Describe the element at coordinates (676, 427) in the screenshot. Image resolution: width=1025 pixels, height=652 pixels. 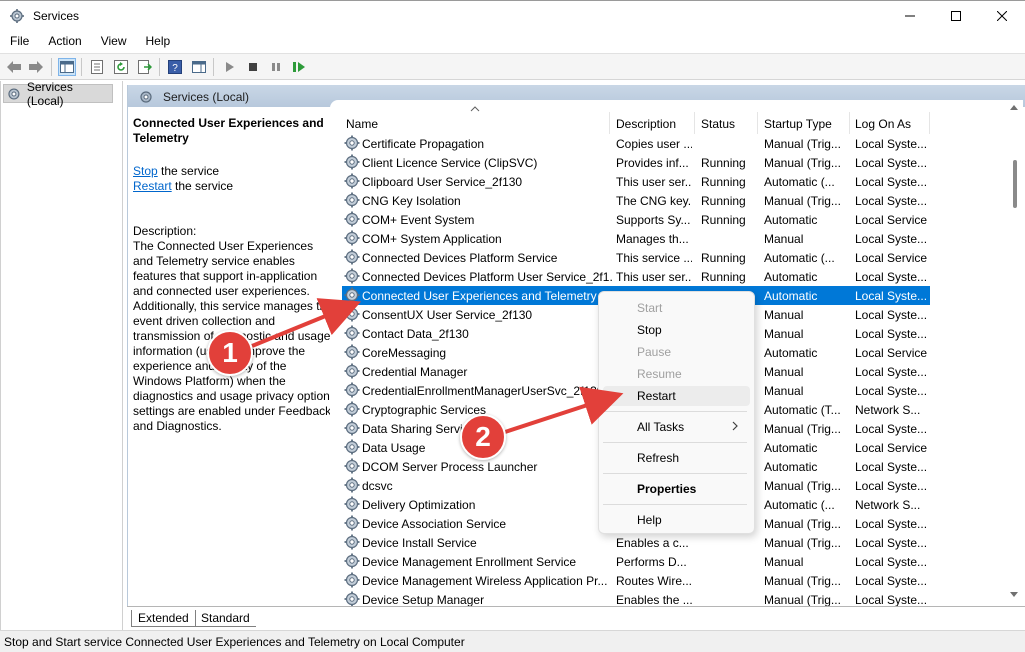
I see `context-menu-all-tasks: All Tasks` at that location.